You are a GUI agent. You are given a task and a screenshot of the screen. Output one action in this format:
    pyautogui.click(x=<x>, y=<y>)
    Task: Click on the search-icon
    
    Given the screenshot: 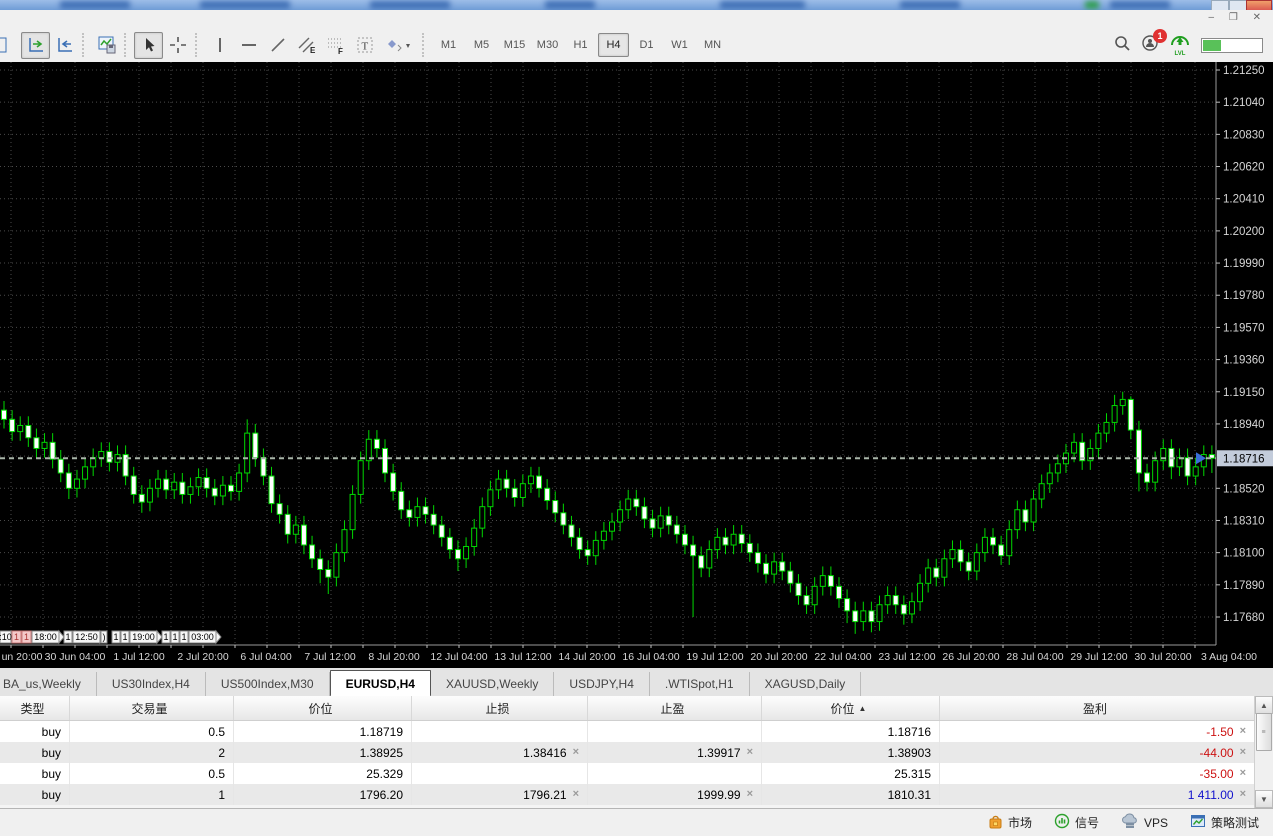 What is the action you would take?
    pyautogui.click(x=1122, y=45)
    